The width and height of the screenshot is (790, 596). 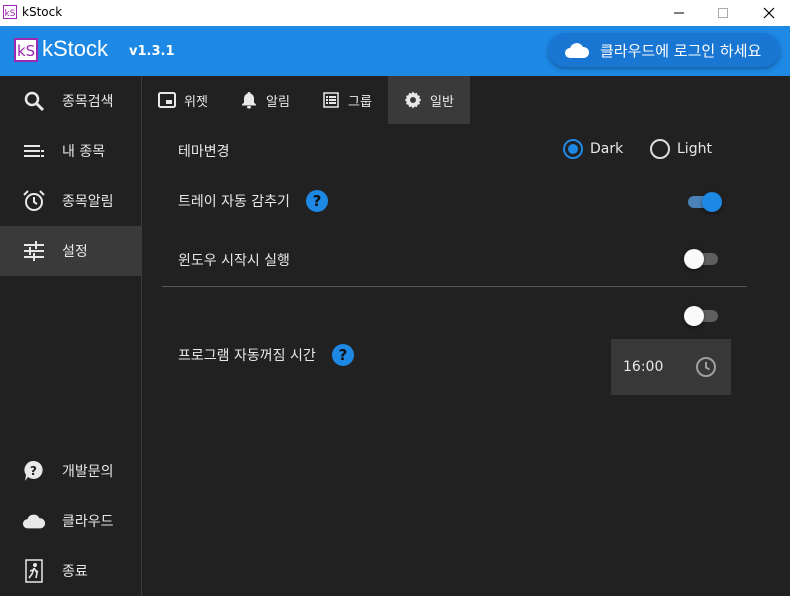 What do you see at coordinates (75, 252) in the screenshot?
I see `sidebar-item-label: 설정` at bounding box center [75, 252].